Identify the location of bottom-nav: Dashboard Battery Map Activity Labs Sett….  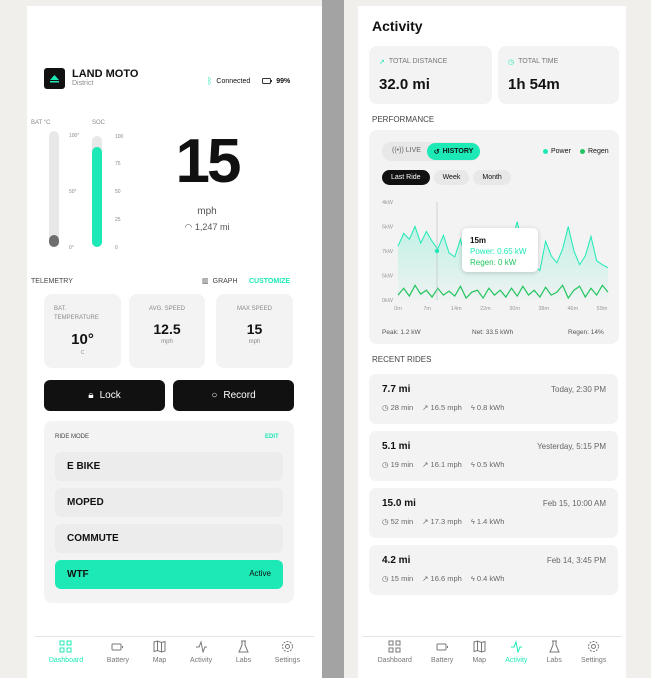
(174, 652).